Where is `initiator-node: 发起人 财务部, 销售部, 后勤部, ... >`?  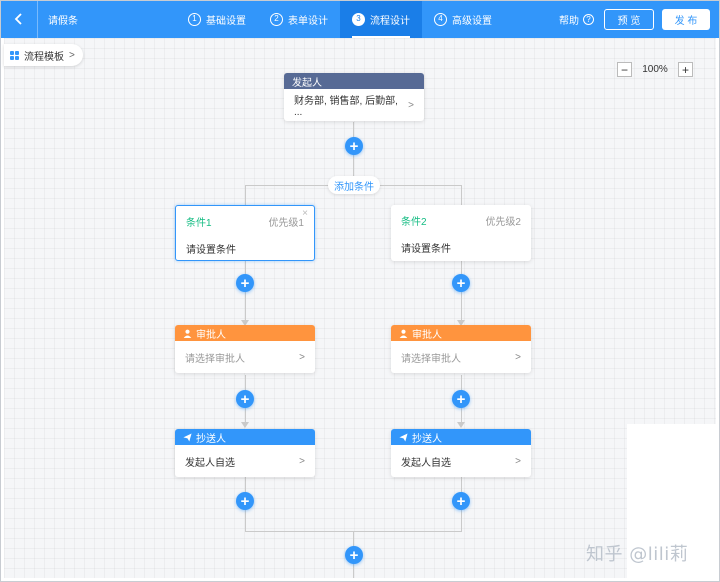 initiator-node: 发起人 财务部, 销售部, 后勤部, ... > is located at coordinates (354, 97).